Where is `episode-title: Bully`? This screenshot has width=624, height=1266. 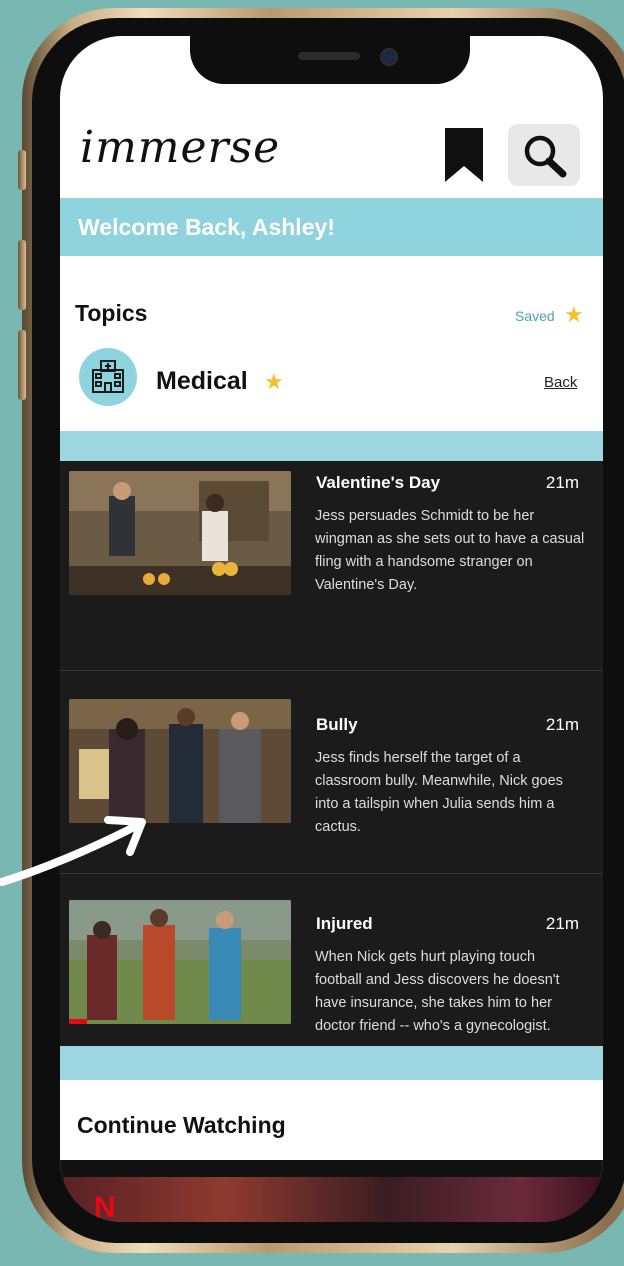
episode-title: Bully is located at coordinates (337, 724).